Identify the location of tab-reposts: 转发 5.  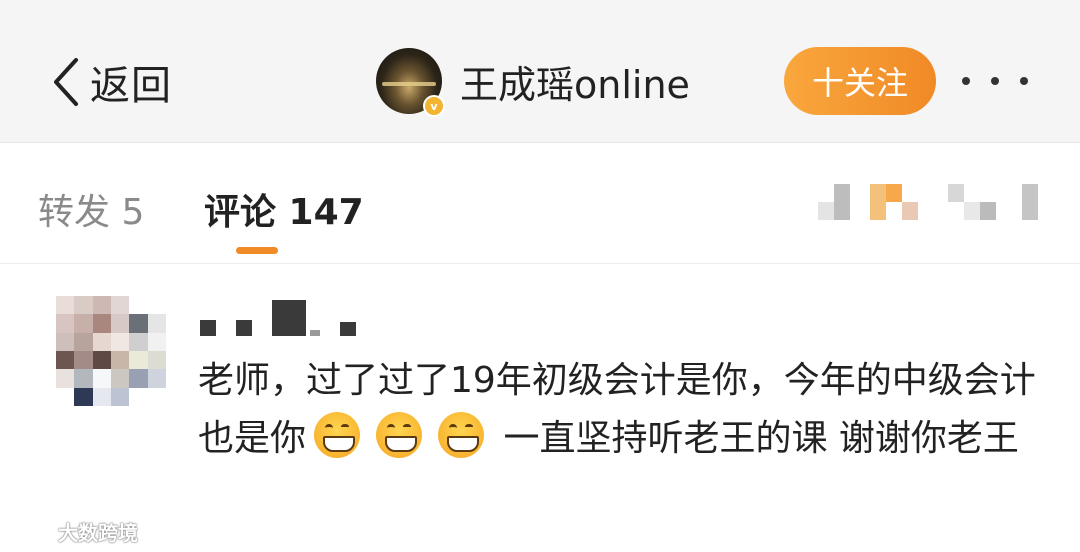
(91, 209).